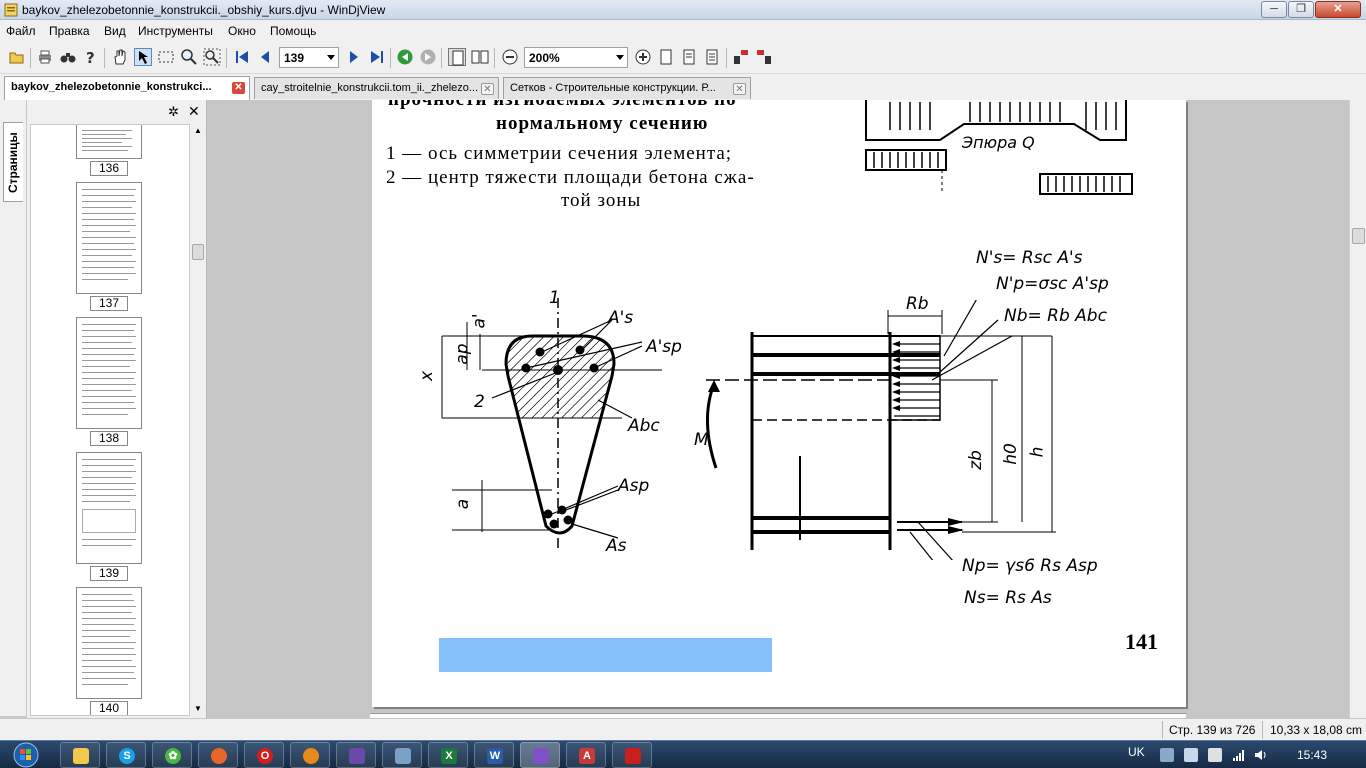 Image resolution: width=1366 pixels, height=768 pixels. I want to click on excel-icon: X, so click(449, 756).